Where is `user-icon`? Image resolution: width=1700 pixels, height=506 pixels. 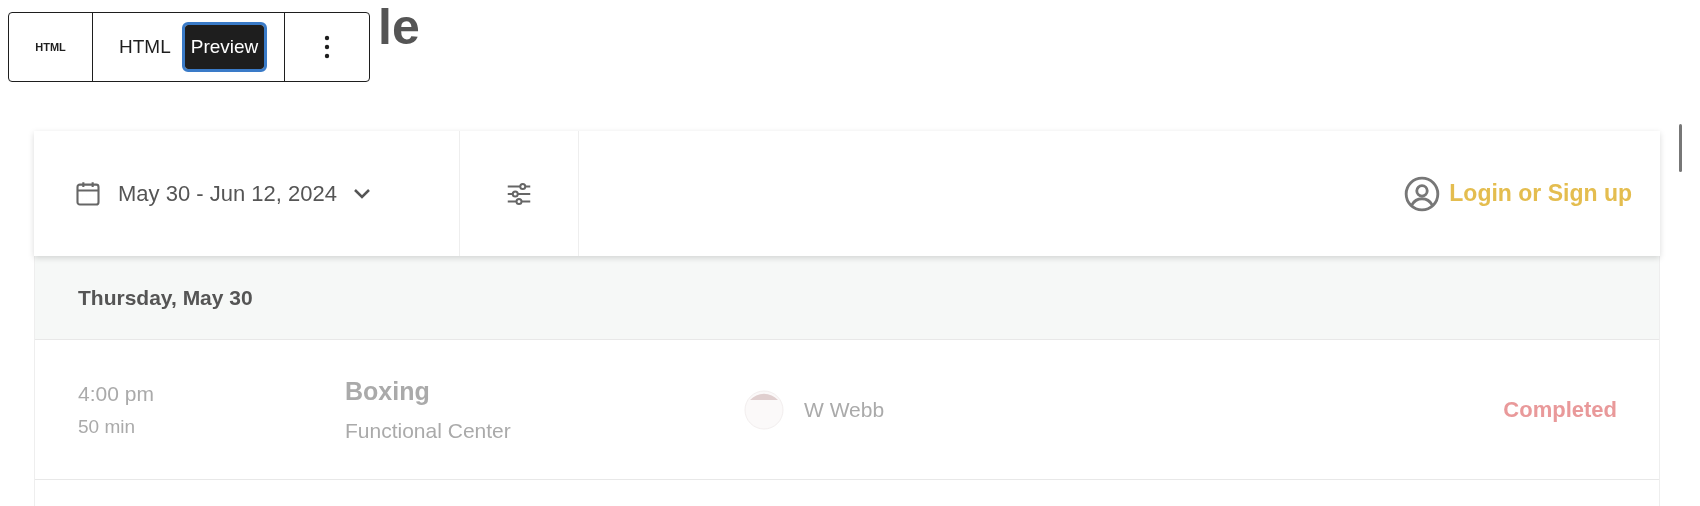
user-icon is located at coordinates (1422, 193).